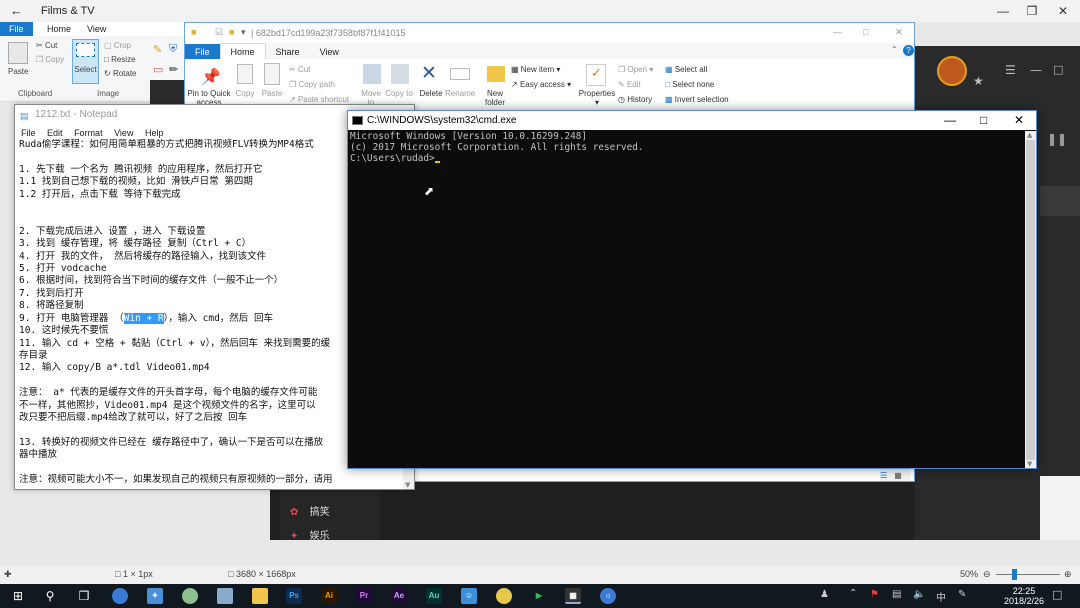 This screenshot has width=1080, height=608. What do you see at coordinates (242, 51) in the screenshot?
I see `tab-home: Home` at bounding box center [242, 51].